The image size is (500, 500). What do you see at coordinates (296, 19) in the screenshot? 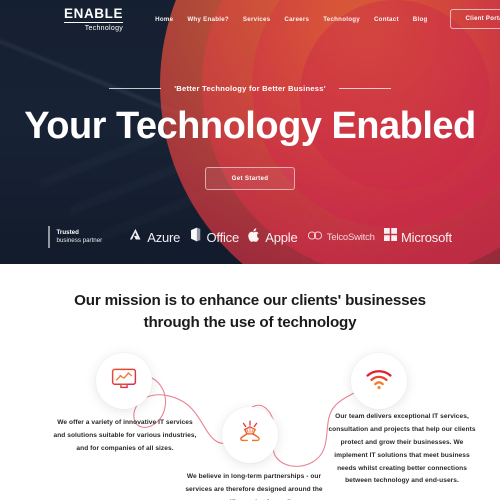
I see `nav-item-careers: Careers` at bounding box center [296, 19].